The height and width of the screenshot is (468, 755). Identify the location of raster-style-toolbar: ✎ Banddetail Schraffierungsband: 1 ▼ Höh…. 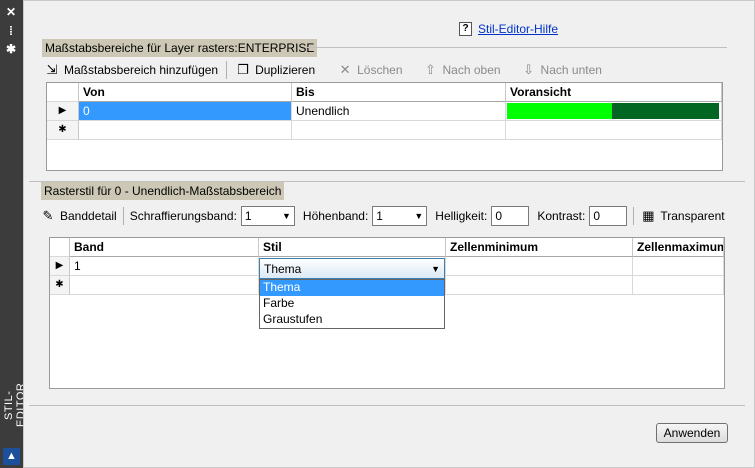
(382, 216).